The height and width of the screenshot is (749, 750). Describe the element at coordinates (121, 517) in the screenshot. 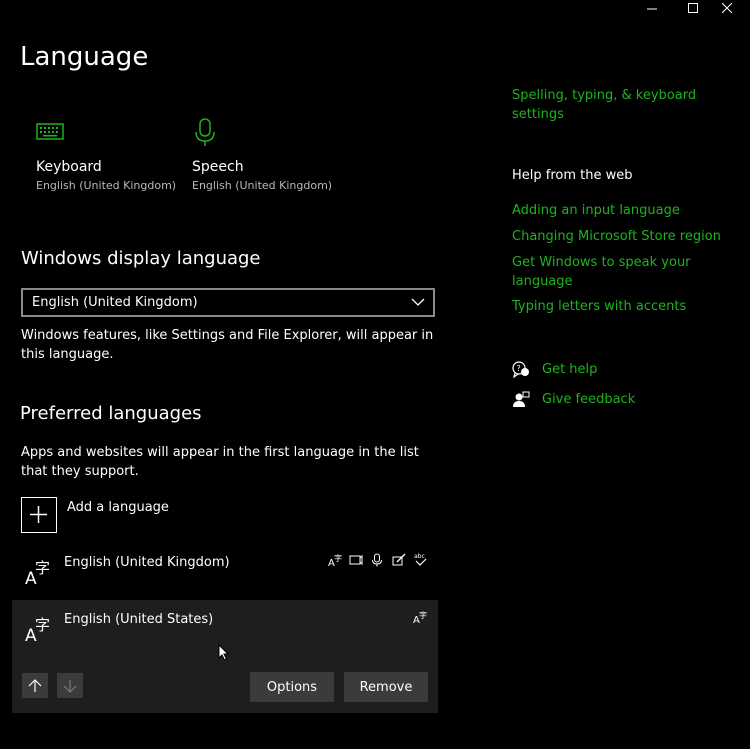

I see `add-language-button: Add a language` at that location.